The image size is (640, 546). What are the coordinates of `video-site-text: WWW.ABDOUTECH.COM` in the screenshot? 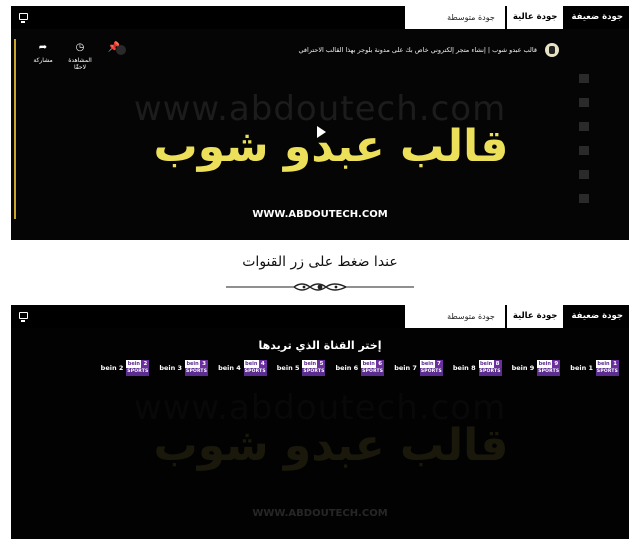 It's located at (320, 214).